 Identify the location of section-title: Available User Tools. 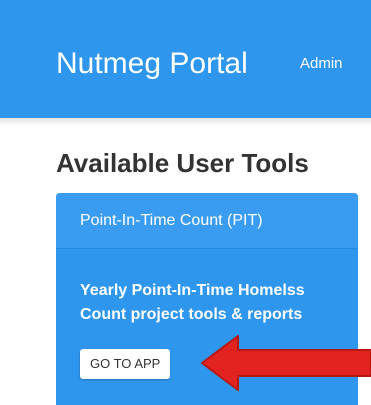
(182, 163).